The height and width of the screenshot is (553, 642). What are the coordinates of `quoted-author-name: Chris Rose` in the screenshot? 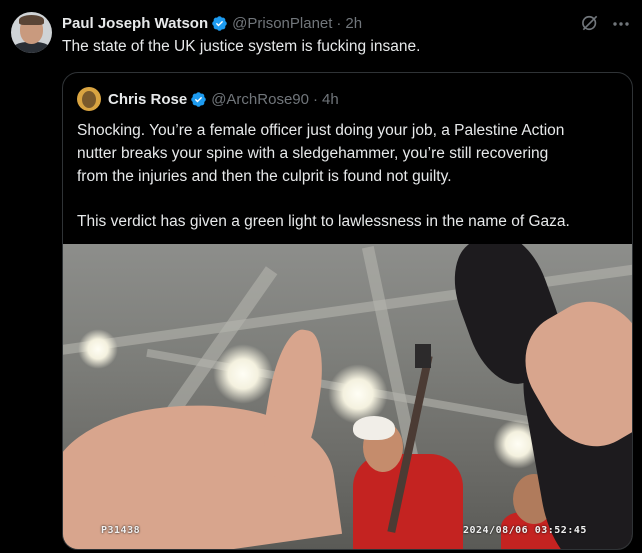 It's located at (147, 99).